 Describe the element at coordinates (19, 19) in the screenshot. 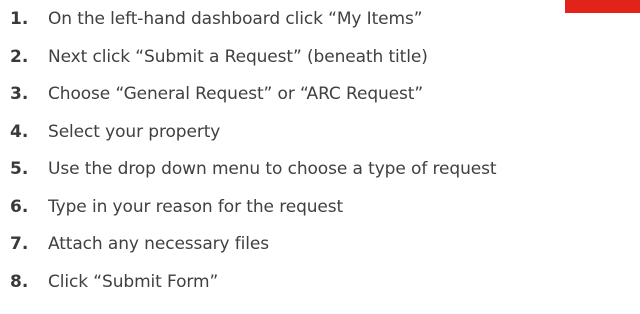

I see `step-number: 1.` at that location.